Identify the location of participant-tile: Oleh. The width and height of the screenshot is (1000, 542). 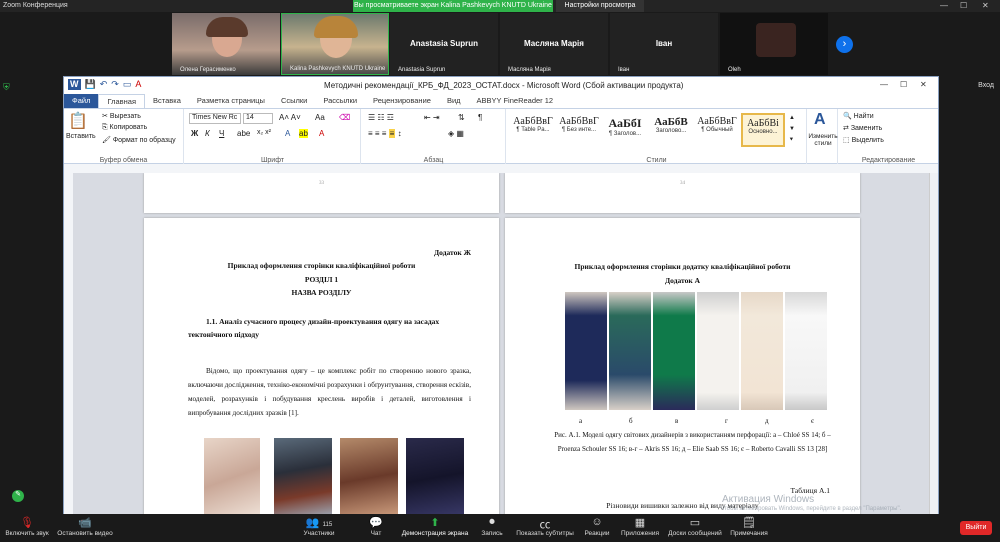
(774, 44).